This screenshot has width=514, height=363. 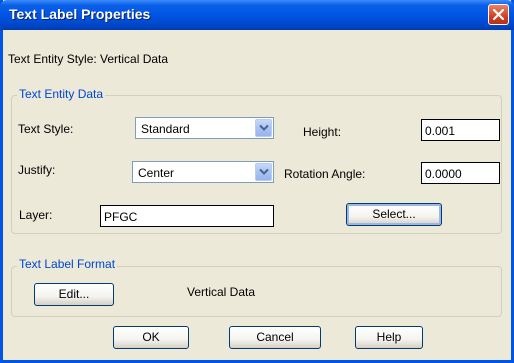 I want to click on text-label-format-legend: Text Label Format, so click(x=67, y=264).